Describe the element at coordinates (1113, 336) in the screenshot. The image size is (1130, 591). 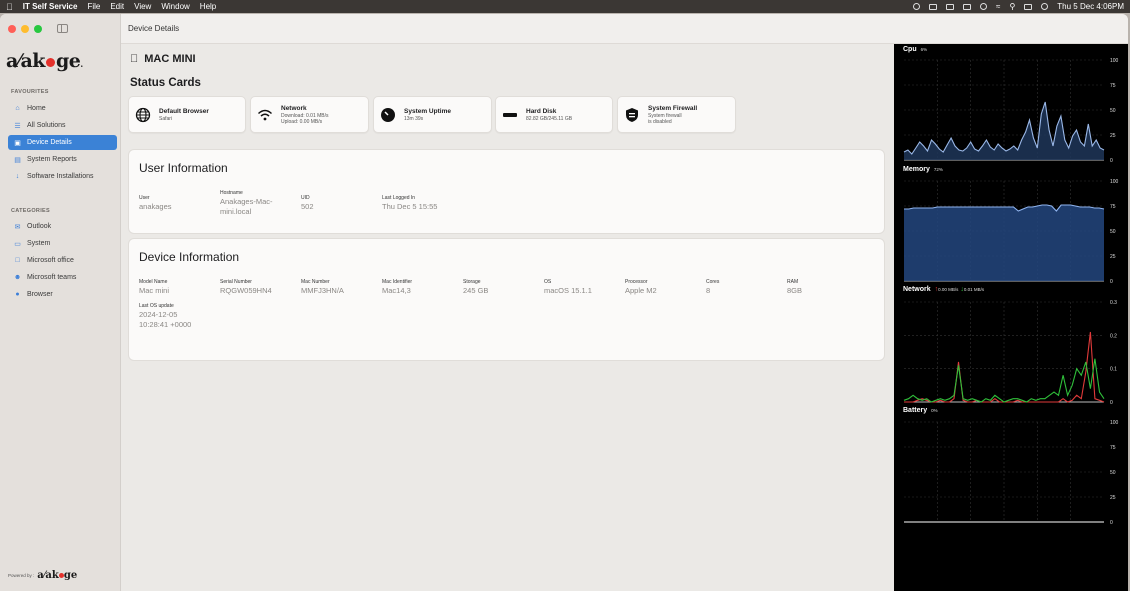
I see `y-tick-label: 0.2` at that location.